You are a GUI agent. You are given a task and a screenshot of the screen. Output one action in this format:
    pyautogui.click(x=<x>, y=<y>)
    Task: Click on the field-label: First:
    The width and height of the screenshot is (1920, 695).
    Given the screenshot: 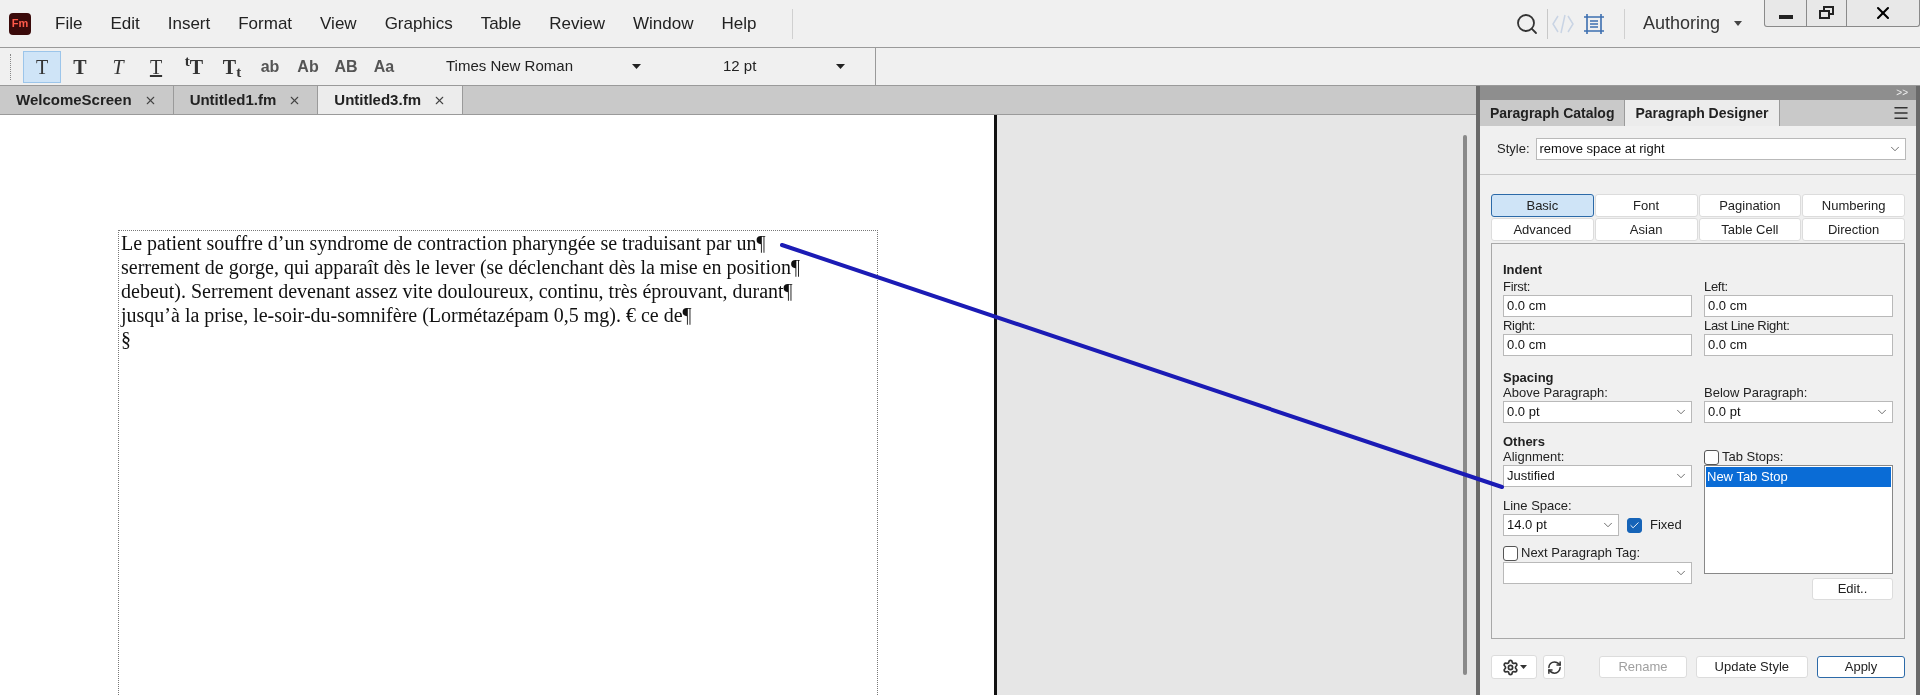 What is the action you would take?
    pyautogui.click(x=1517, y=286)
    